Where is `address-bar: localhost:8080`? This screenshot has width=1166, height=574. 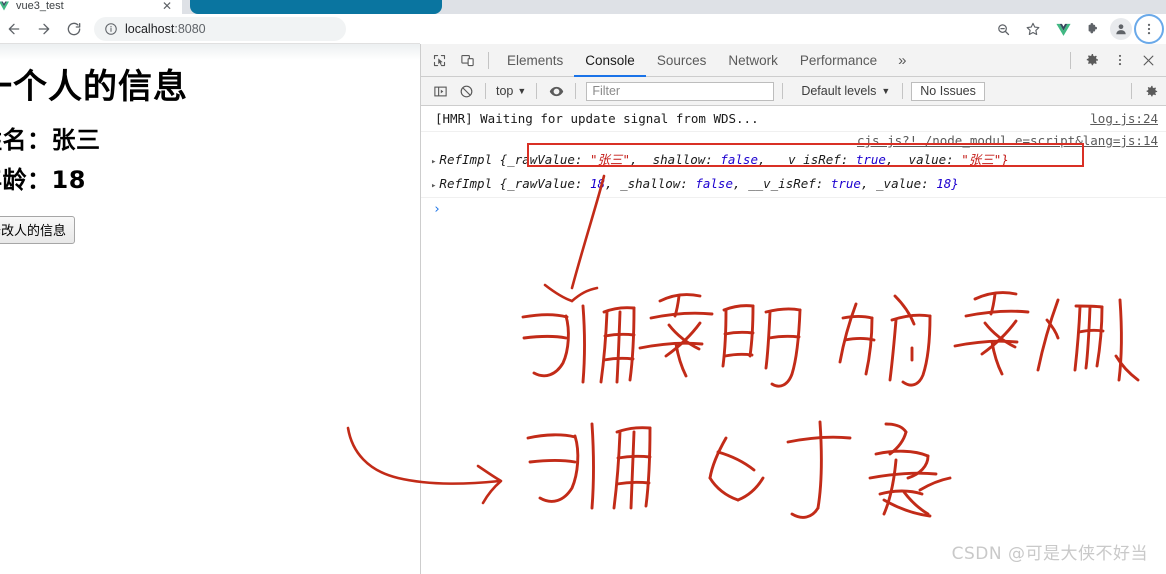
address-bar: localhost:8080 is located at coordinates (220, 29).